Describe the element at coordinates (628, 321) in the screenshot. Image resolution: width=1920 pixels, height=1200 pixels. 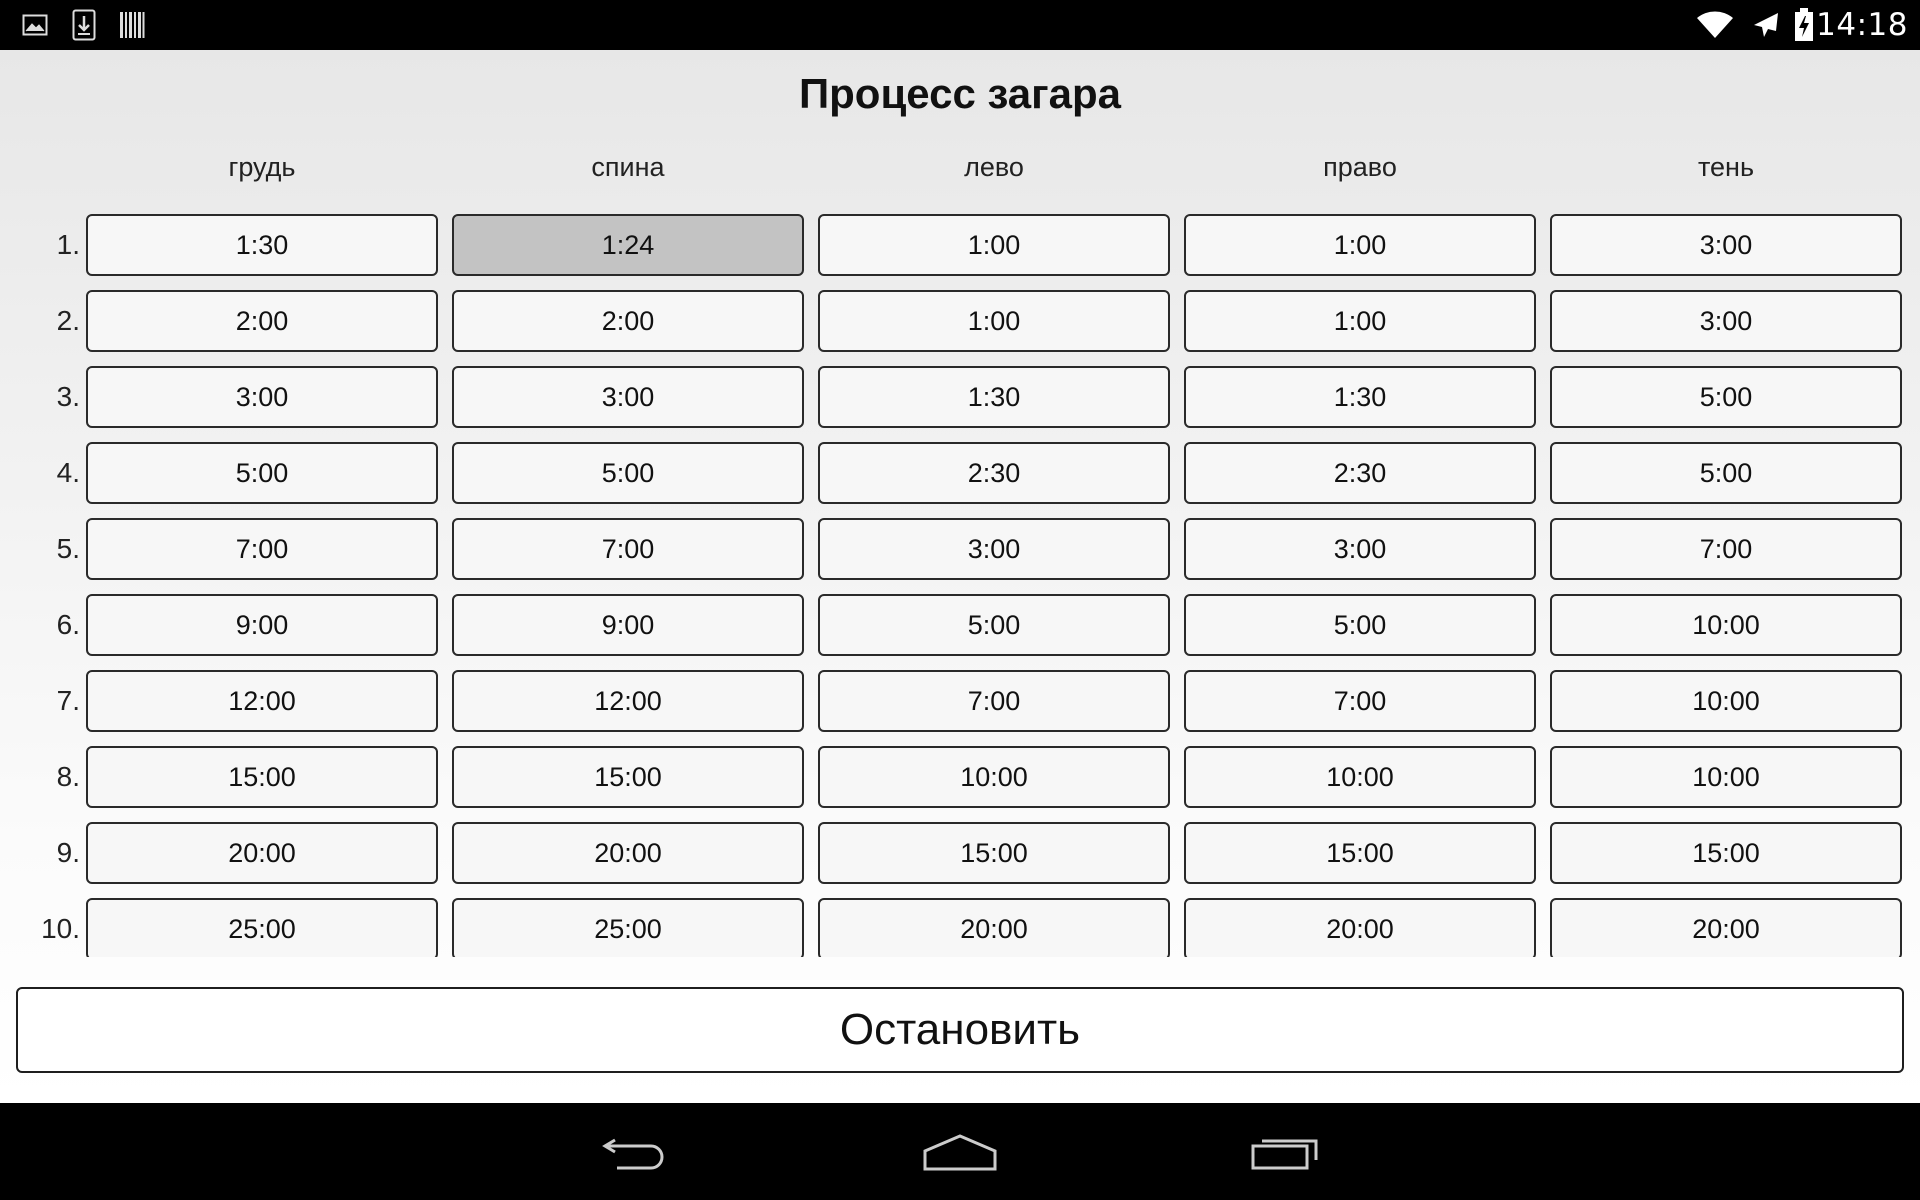
I see `time-cell-back-2: 2:00` at that location.